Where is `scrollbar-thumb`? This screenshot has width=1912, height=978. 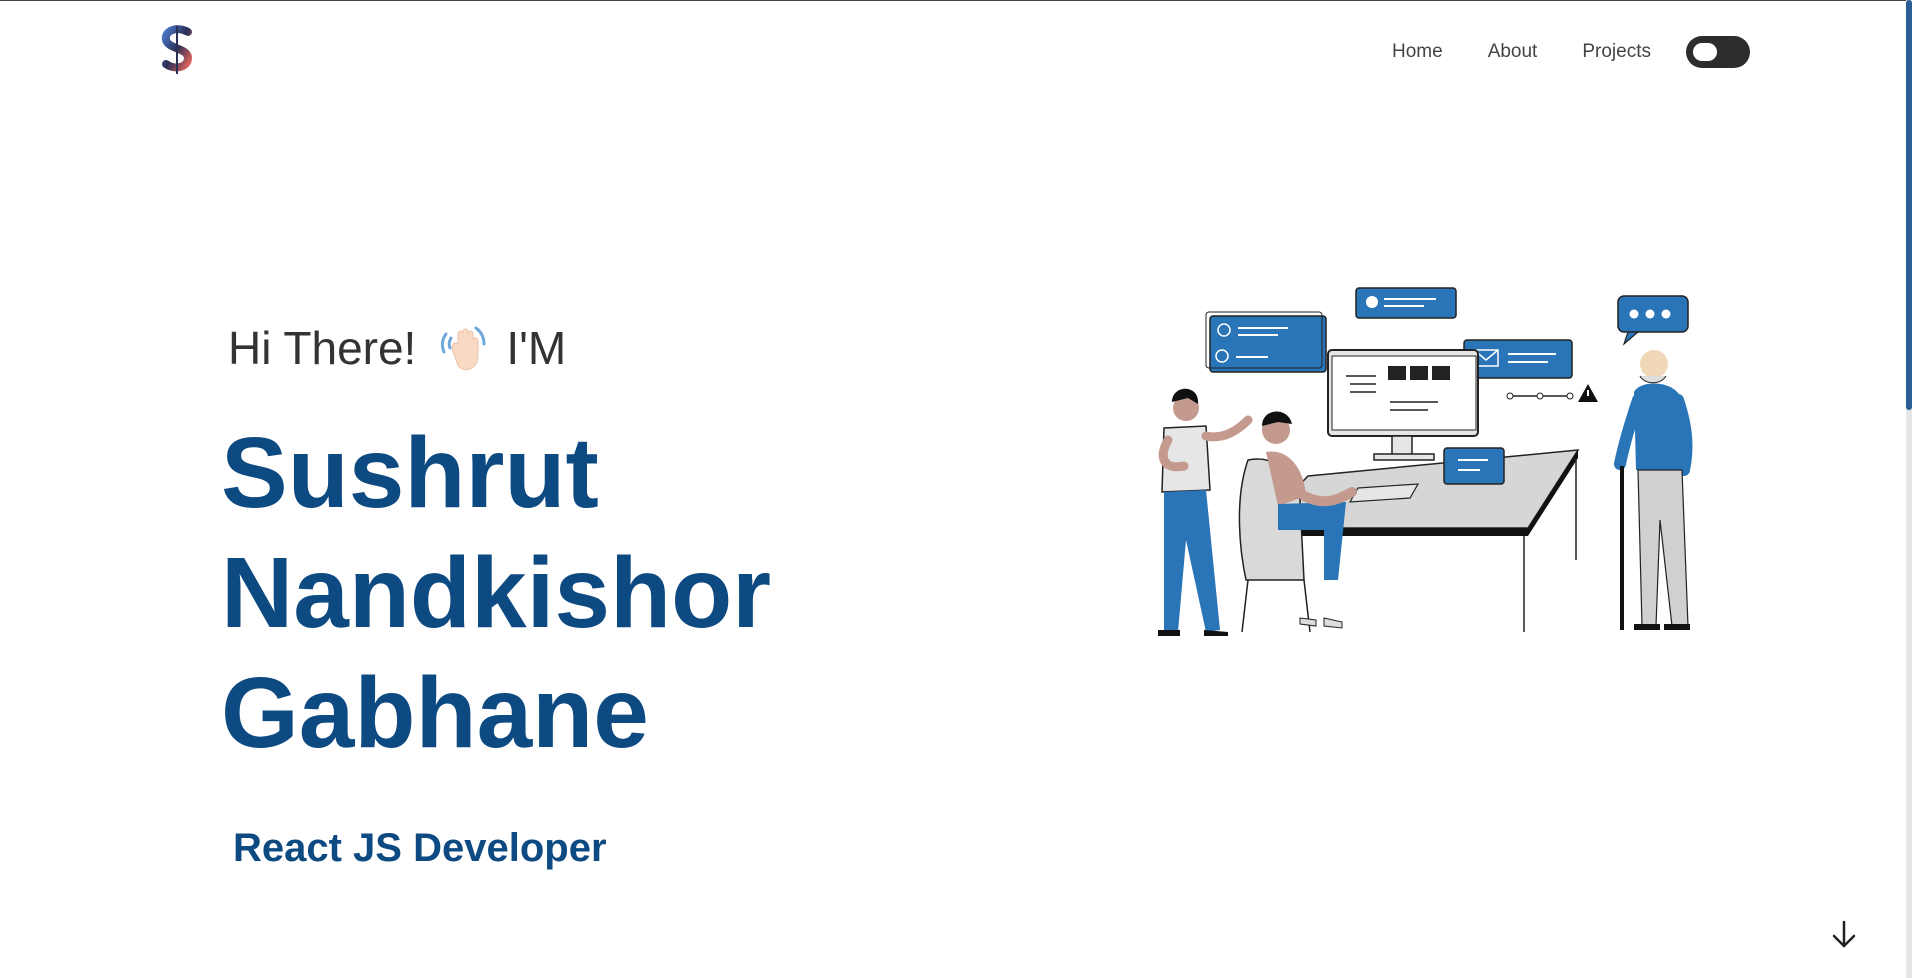
scrollbar-thumb is located at coordinates (1909, 205).